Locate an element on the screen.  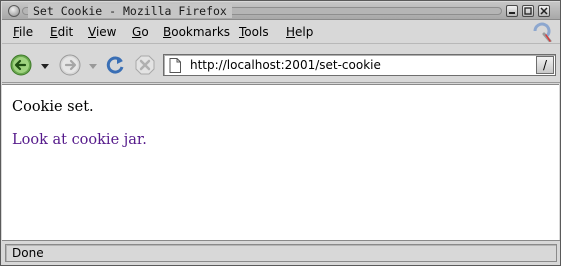
page-icon is located at coordinates (175, 65).